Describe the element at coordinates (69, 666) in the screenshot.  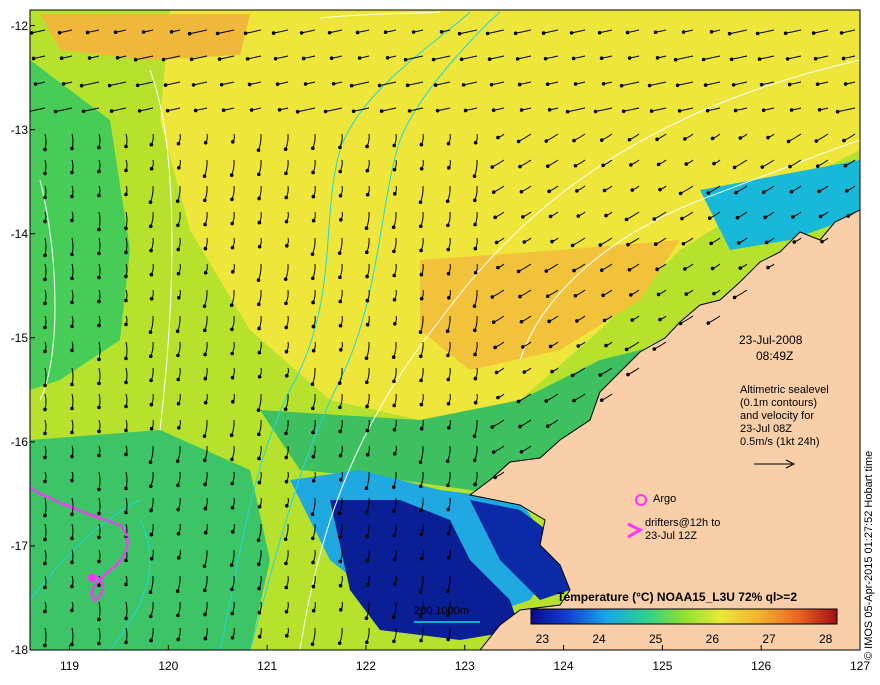
I see `lon-tick-label: 119` at that location.